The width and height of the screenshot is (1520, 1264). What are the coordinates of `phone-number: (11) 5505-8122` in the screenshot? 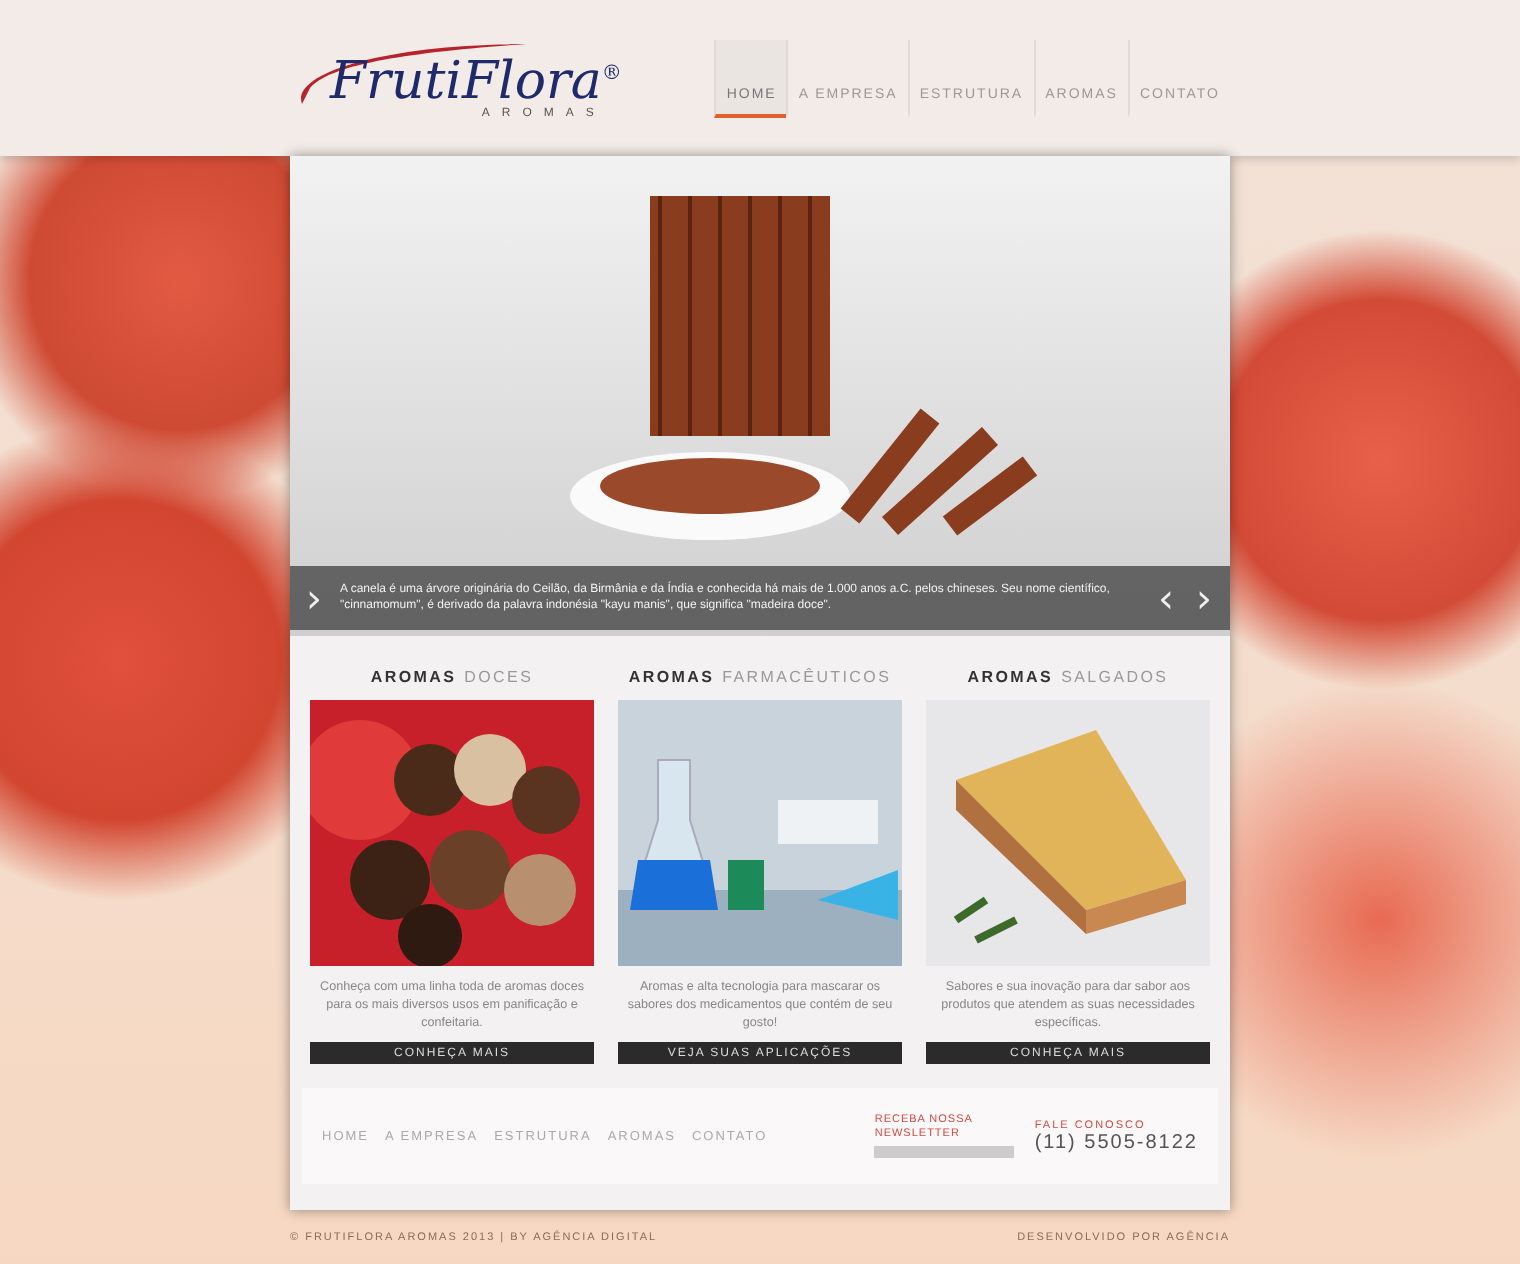 It's located at (1116, 1142).